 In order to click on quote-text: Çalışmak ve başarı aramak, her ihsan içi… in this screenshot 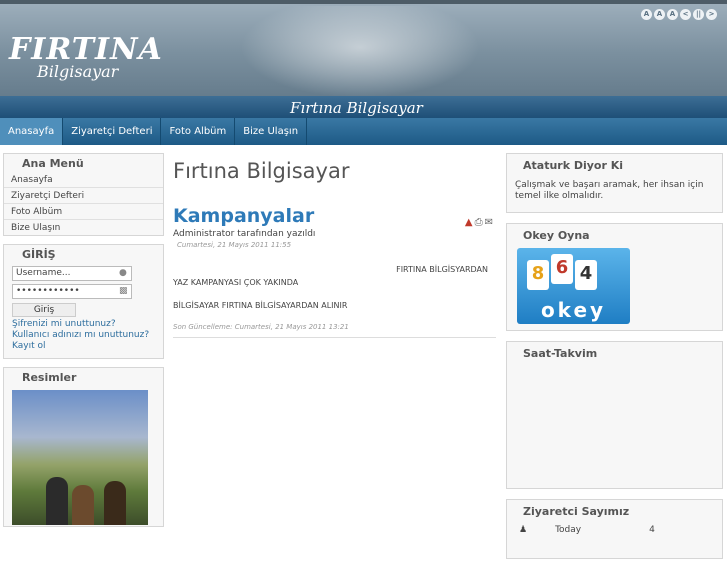, I will do `click(609, 190)`.